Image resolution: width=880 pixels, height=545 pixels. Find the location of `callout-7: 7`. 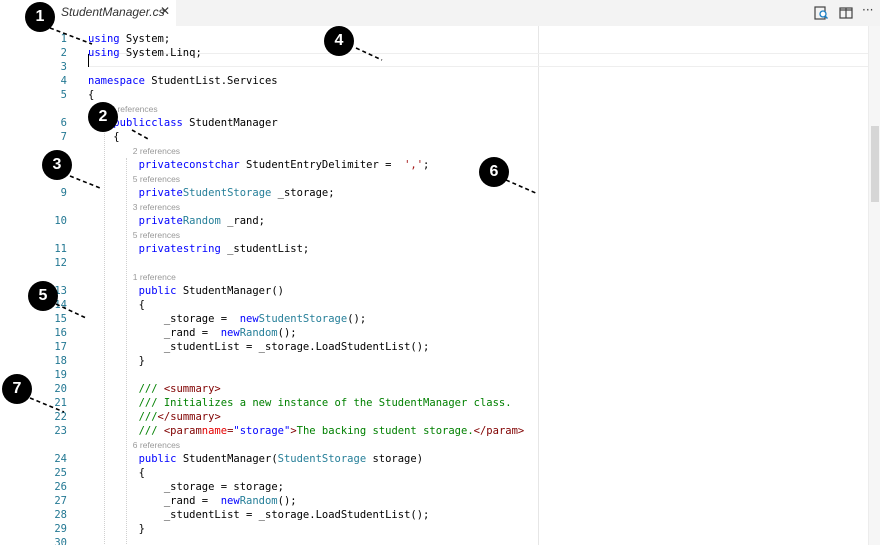

callout-7: 7 is located at coordinates (17, 389).